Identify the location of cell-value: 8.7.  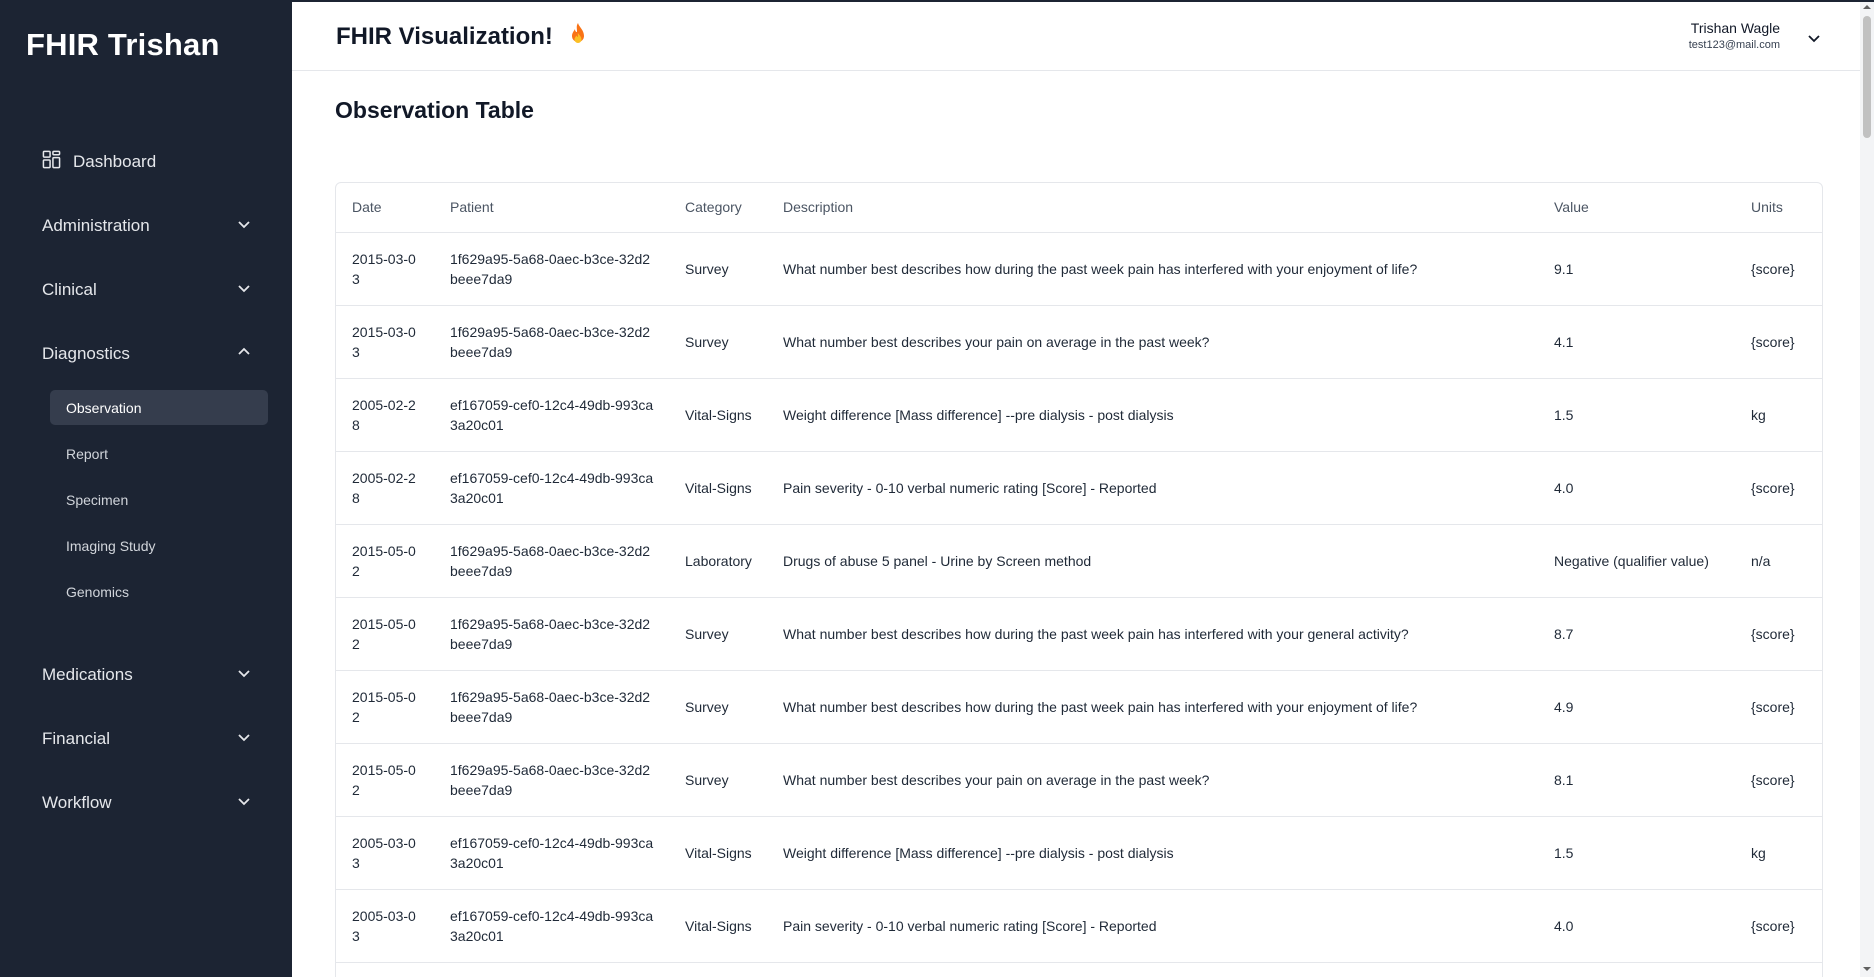
(1636, 634).